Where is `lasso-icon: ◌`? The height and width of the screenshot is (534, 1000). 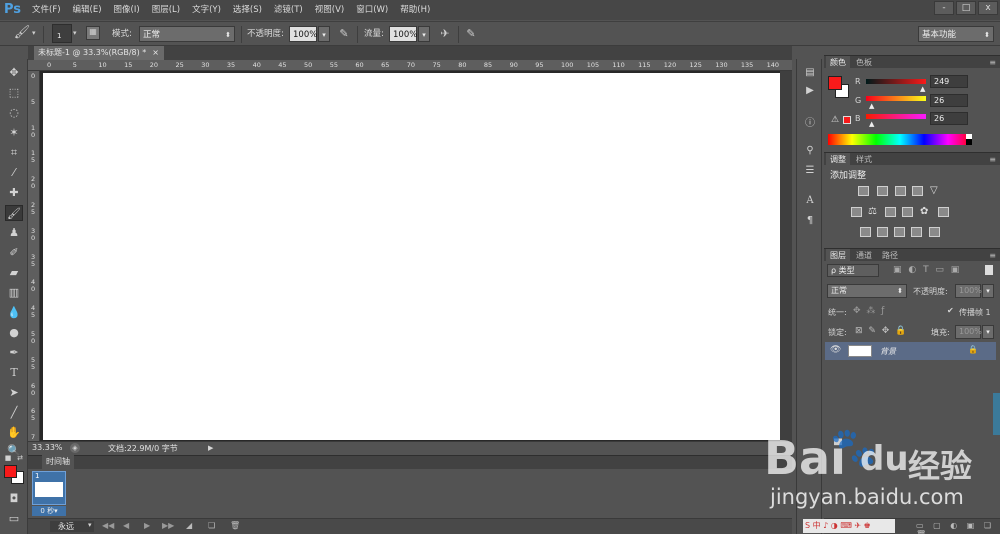 lasso-icon: ◌ is located at coordinates (14, 113).